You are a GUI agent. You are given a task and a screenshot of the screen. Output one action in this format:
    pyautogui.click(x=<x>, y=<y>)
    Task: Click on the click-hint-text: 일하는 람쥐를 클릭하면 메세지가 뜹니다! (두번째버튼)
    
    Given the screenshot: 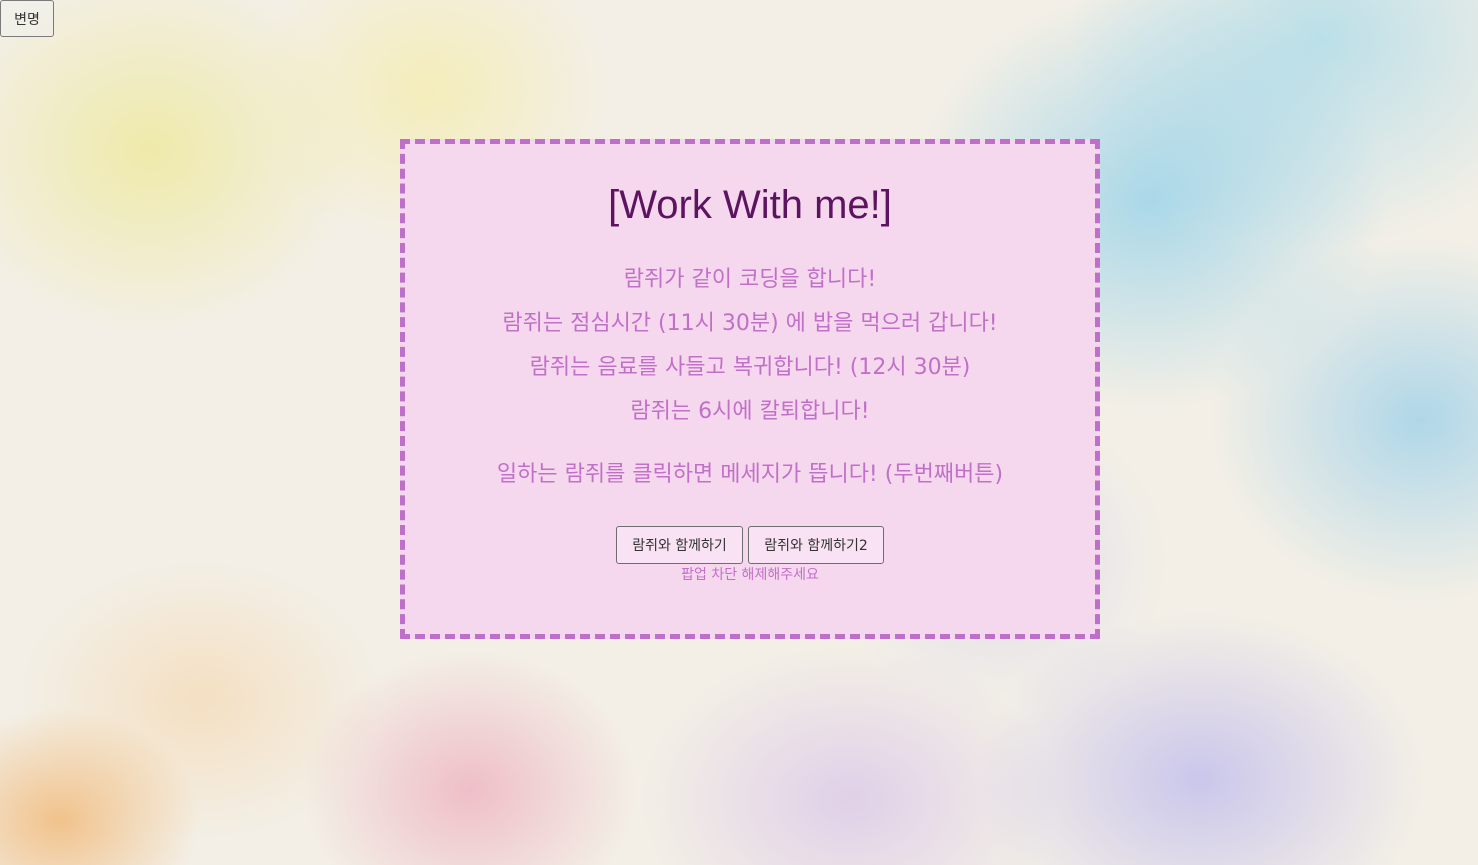 What is the action you would take?
    pyautogui.click(x=750, y=474)
    